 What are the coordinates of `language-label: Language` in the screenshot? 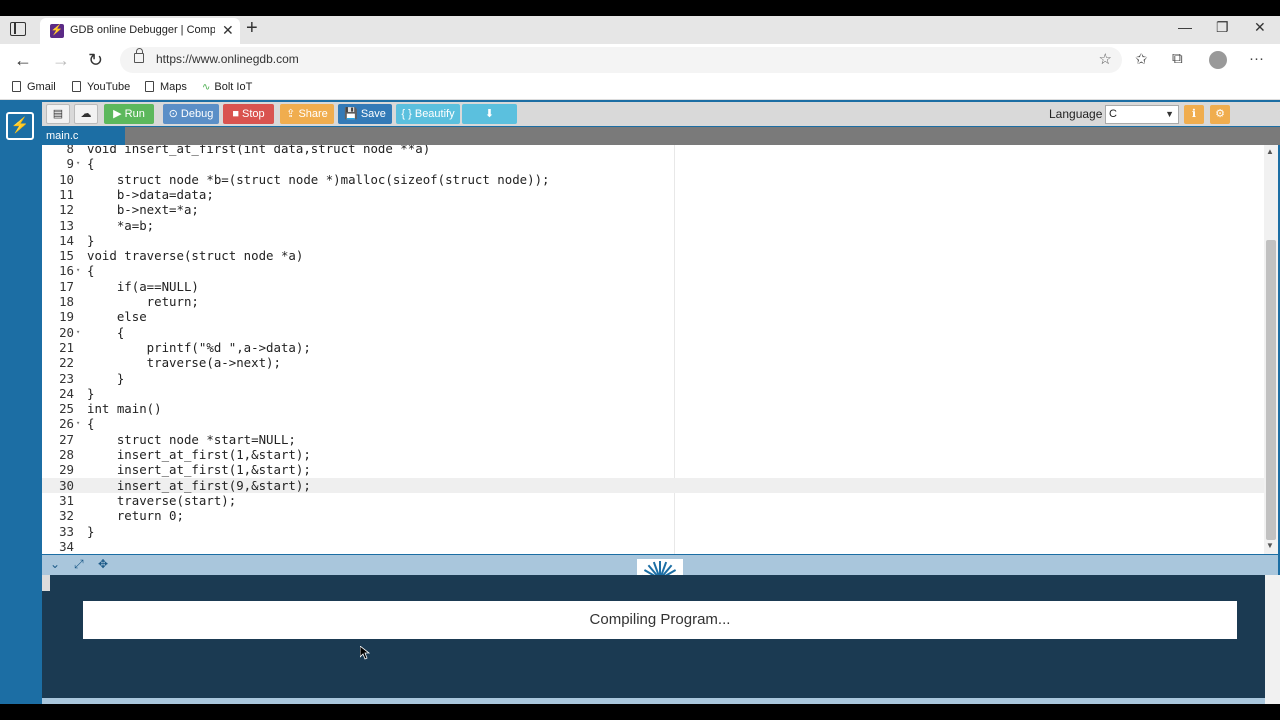 It's located at (1076, 114).